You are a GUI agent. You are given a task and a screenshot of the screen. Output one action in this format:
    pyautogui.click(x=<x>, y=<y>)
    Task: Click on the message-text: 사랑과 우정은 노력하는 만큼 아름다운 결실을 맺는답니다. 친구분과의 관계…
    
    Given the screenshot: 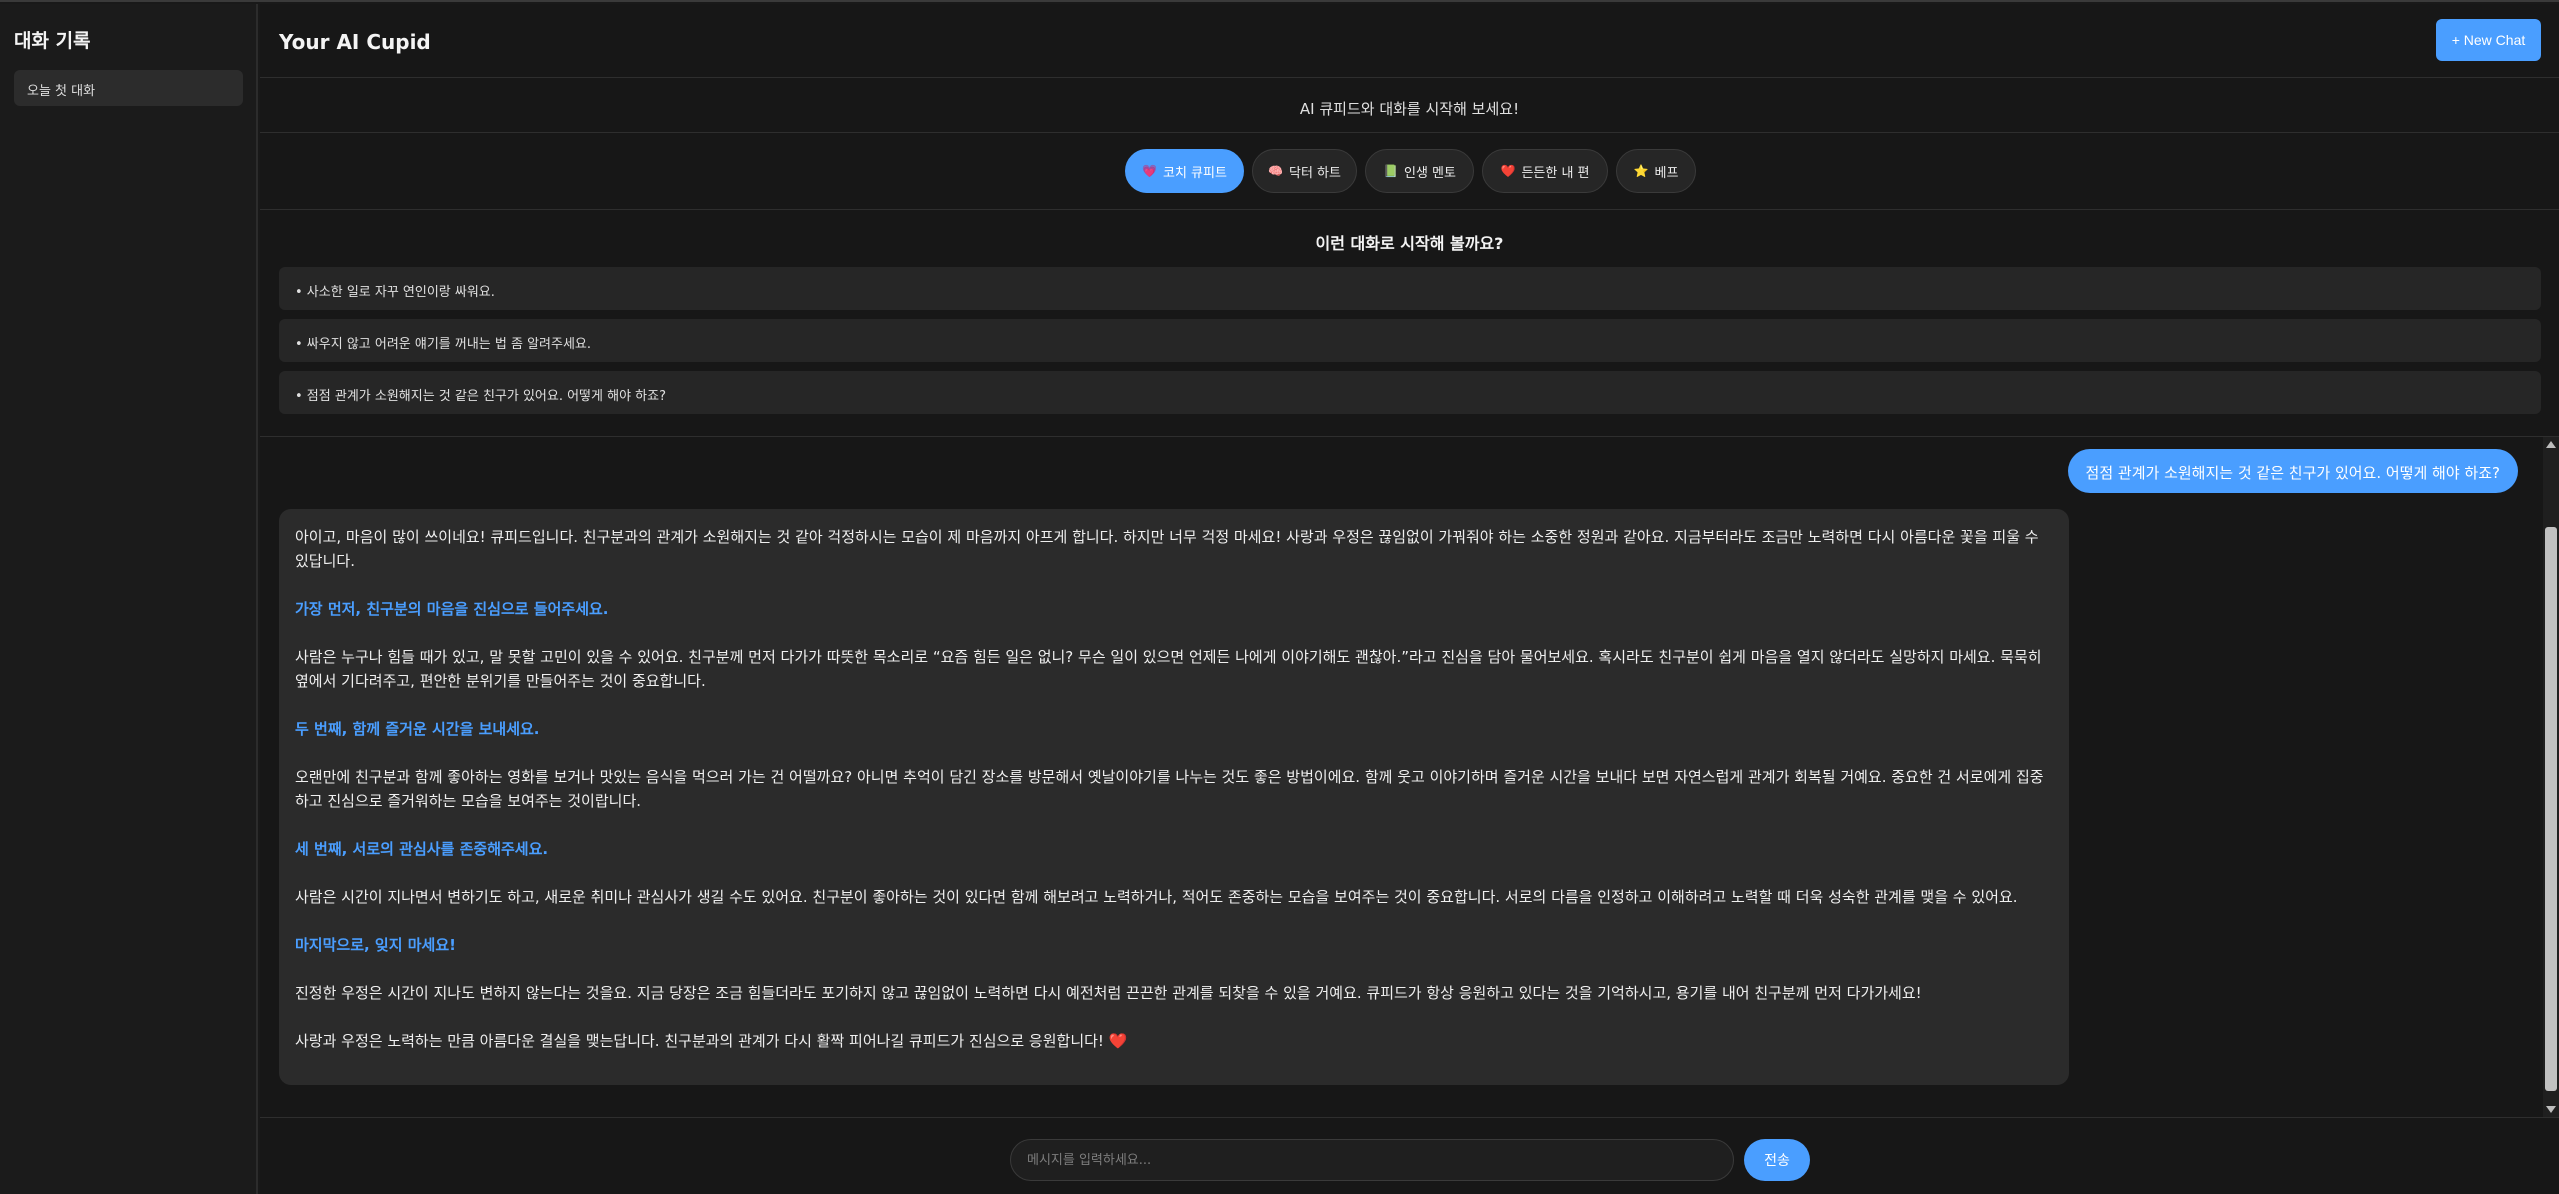 What is the action you would take?
    pyautogui.click(x=699, y=1041)
    